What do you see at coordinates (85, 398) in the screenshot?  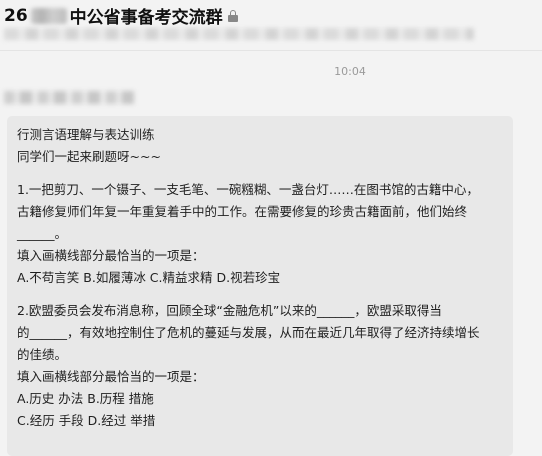 I see `message-line: A.历史 办法 B.历程 措施` at bounding box center [85, 398].